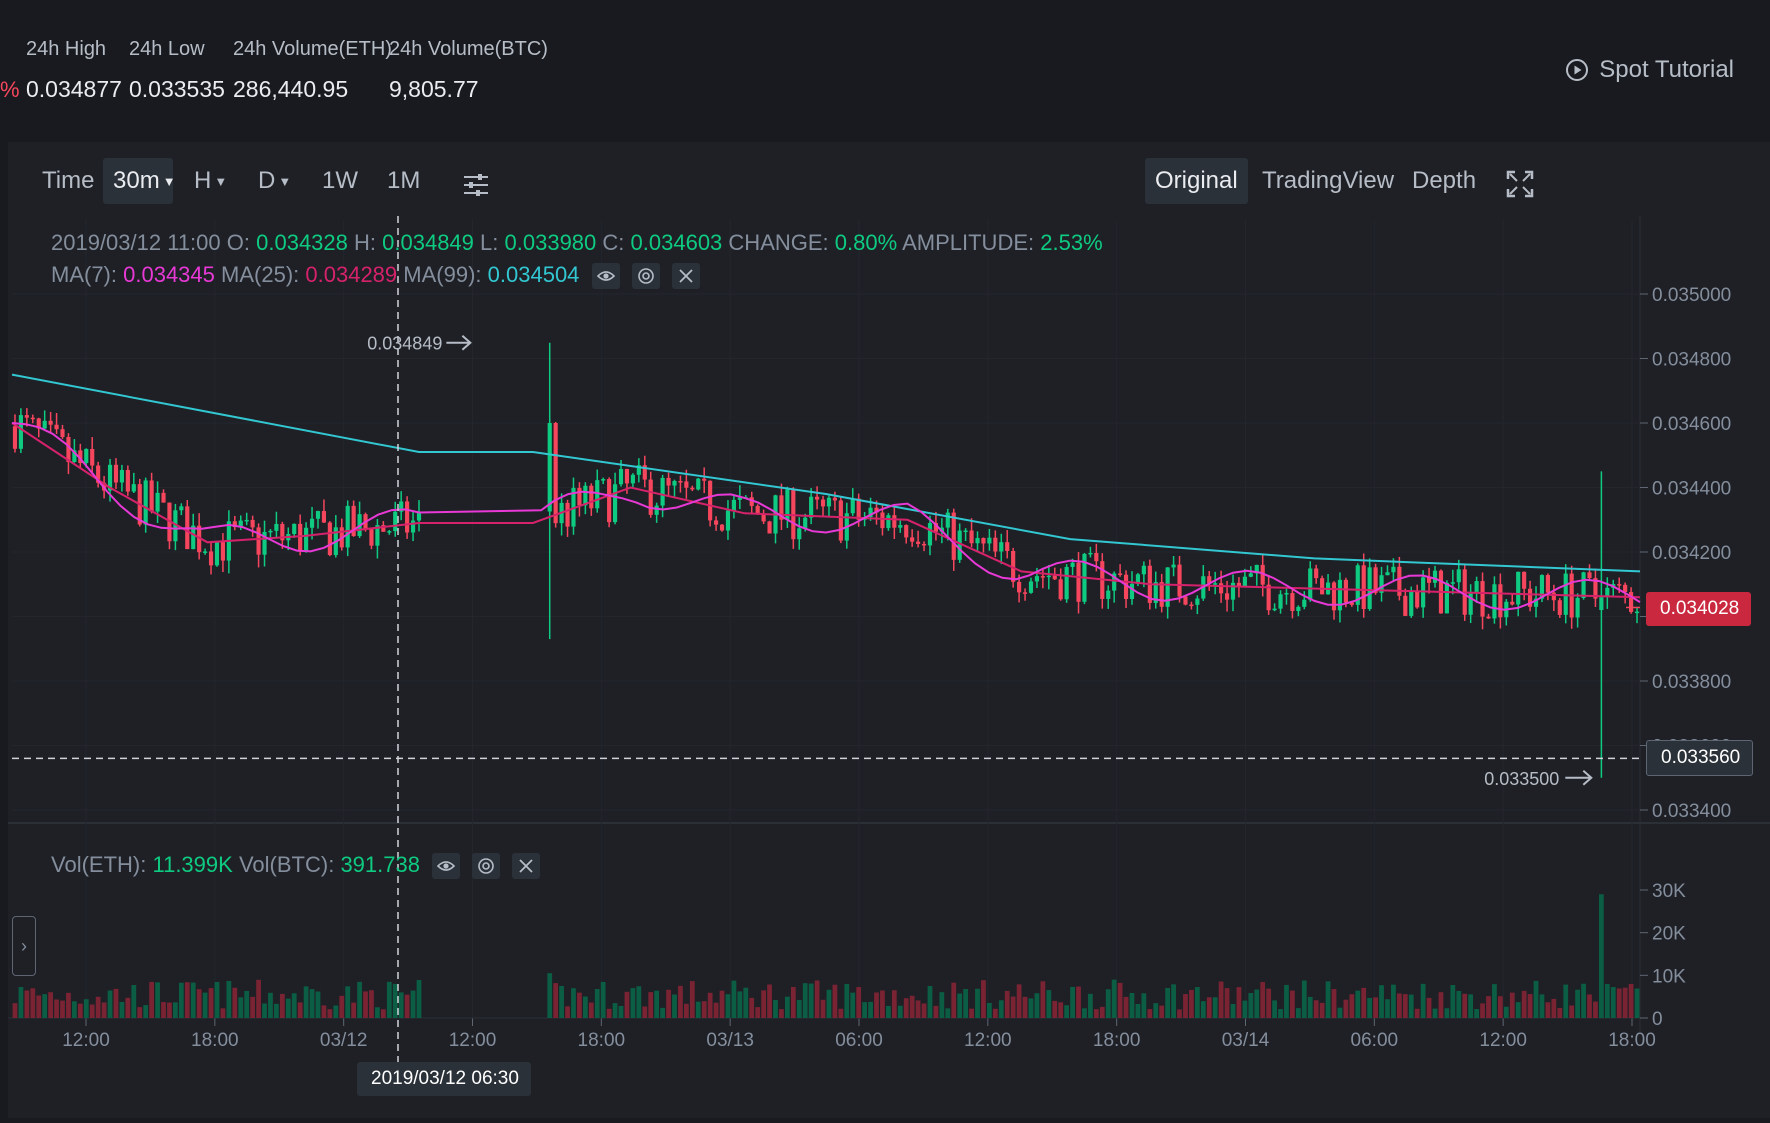 This screenshot has width=1770, height=1123. Describe the element at coordinates (24, 946) in the screenshot. I see `side-panel-toggle: ›` at that location.